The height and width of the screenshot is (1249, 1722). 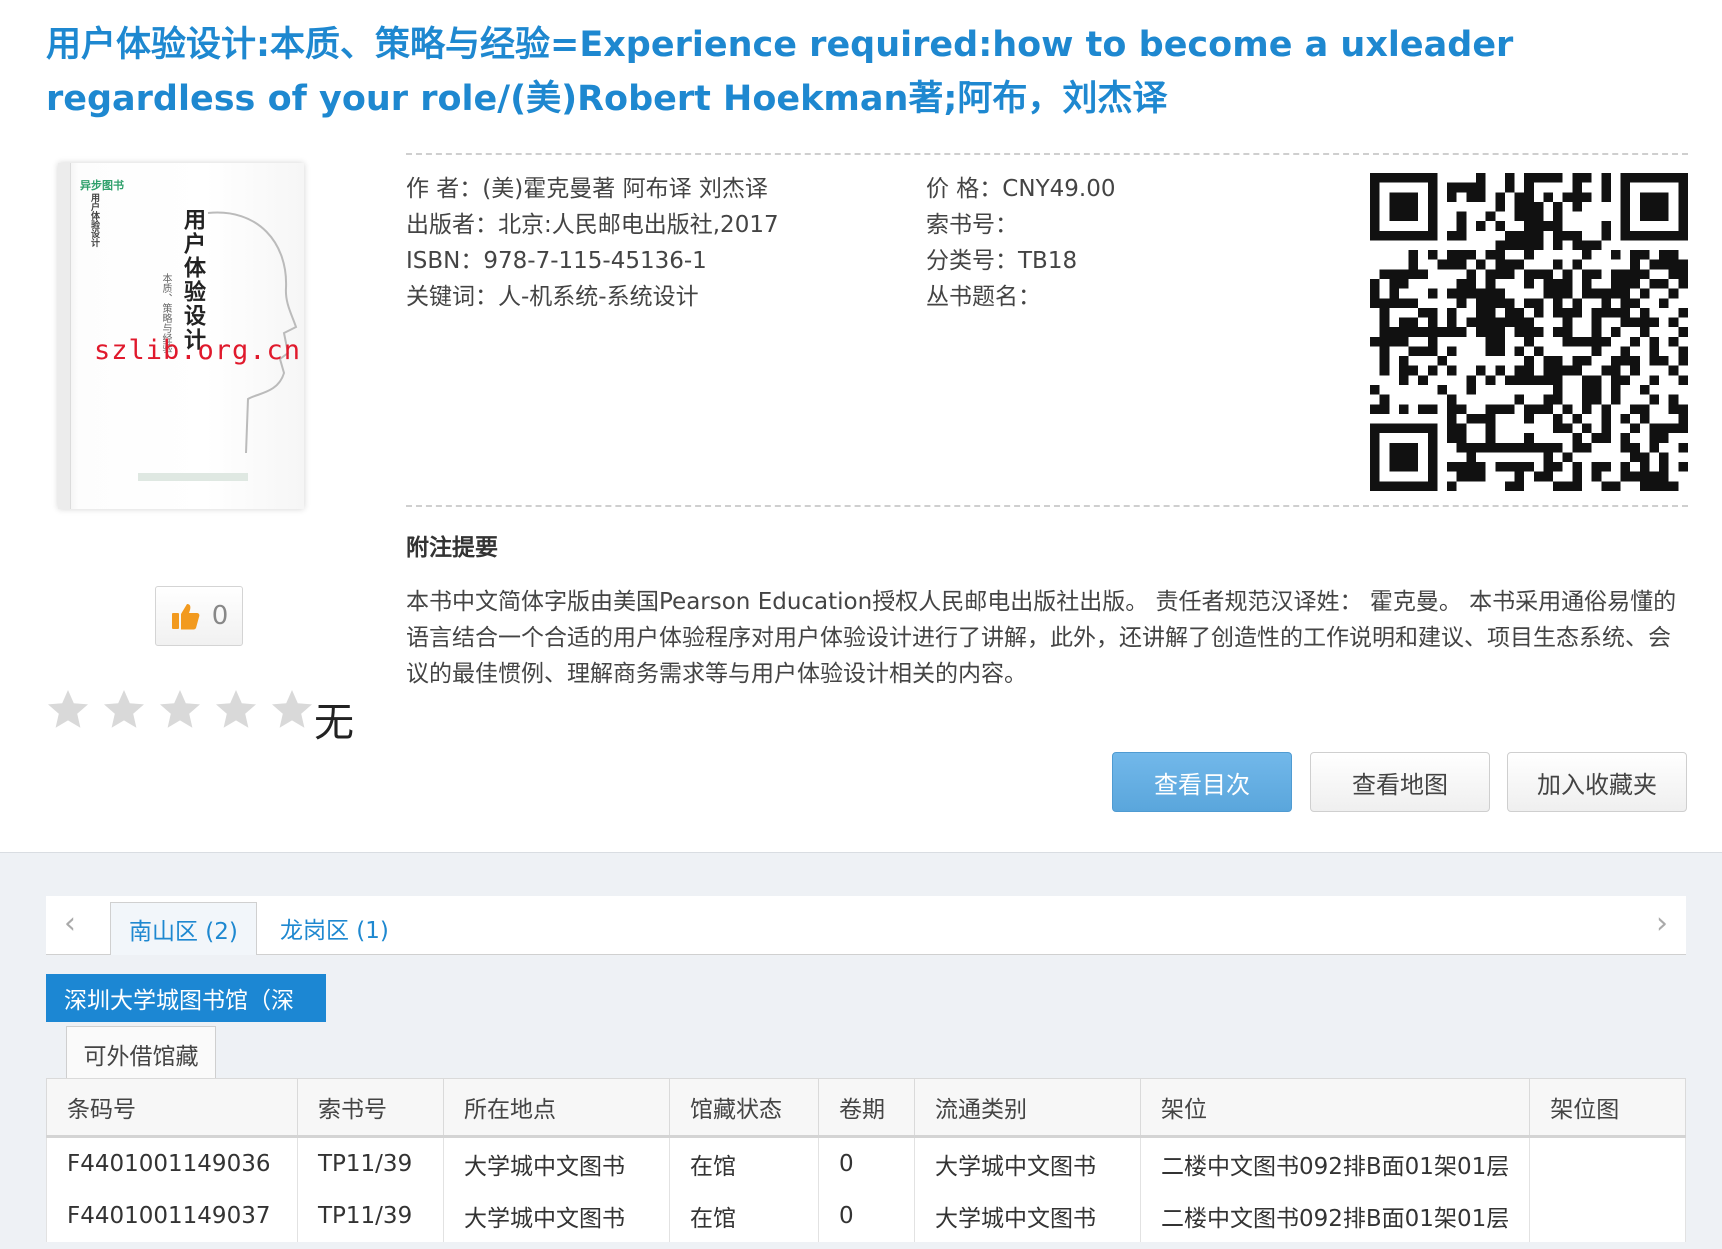 I want to click on column-header: 索书号, so click(x=370, y=1108).